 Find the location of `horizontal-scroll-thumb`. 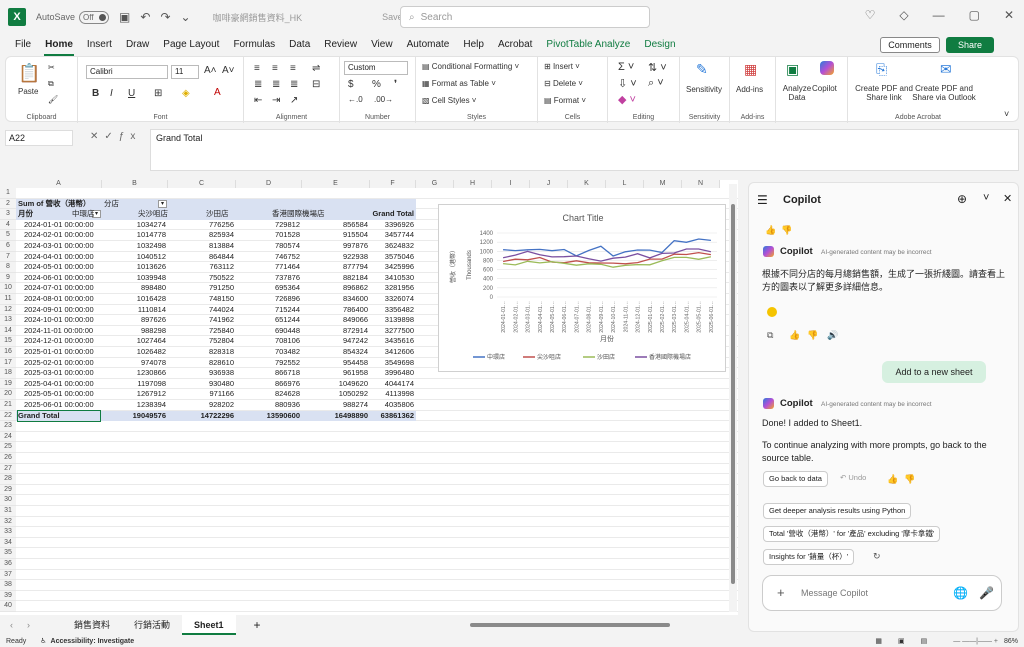

horizontal-scroll-thumb is located at coordinates (570, 625).